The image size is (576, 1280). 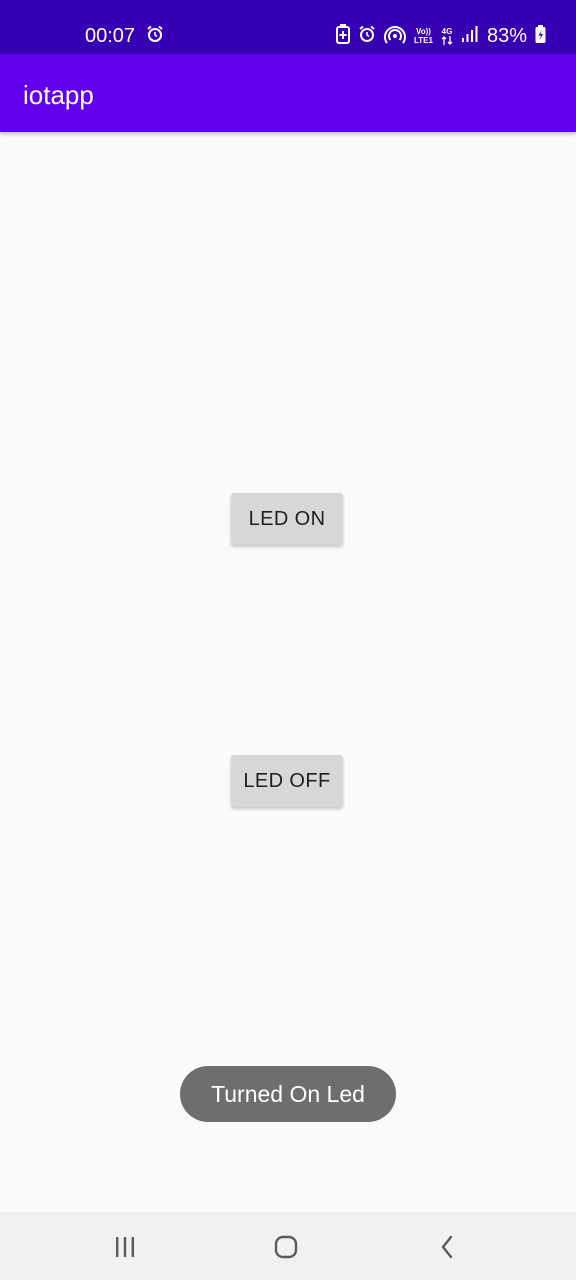 What do you see at coordinates (395, 36) in the screenshot?
I see `hotspot-icon` at bounding box center [395, 36].